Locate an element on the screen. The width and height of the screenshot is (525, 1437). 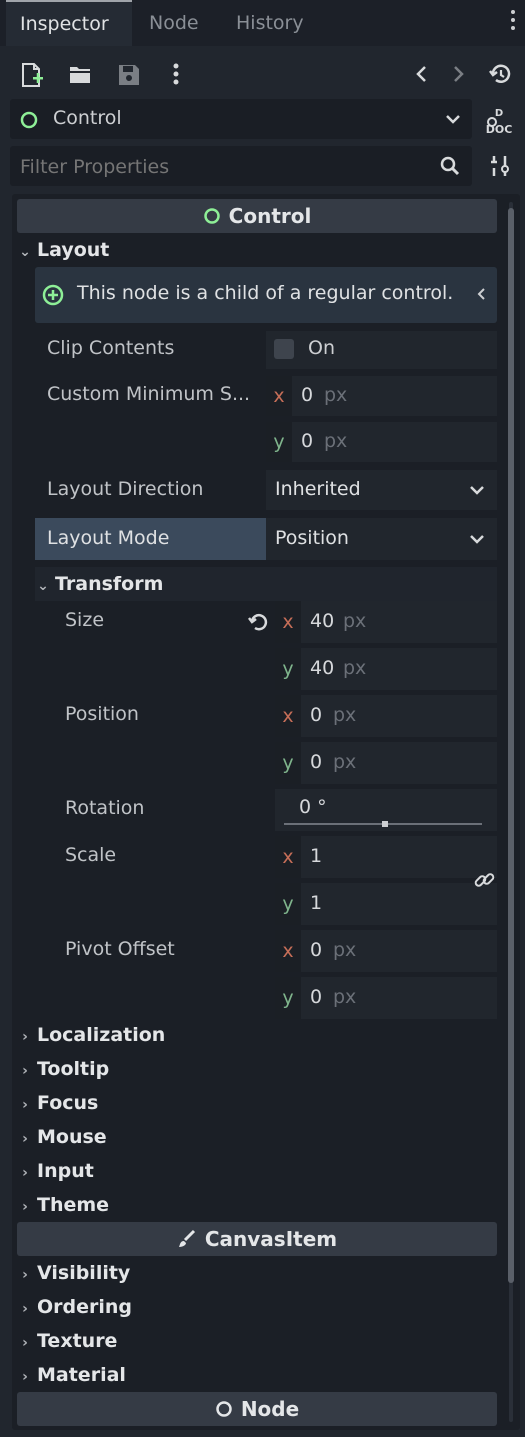
history-back-icon is located at coordinates (422, 75).